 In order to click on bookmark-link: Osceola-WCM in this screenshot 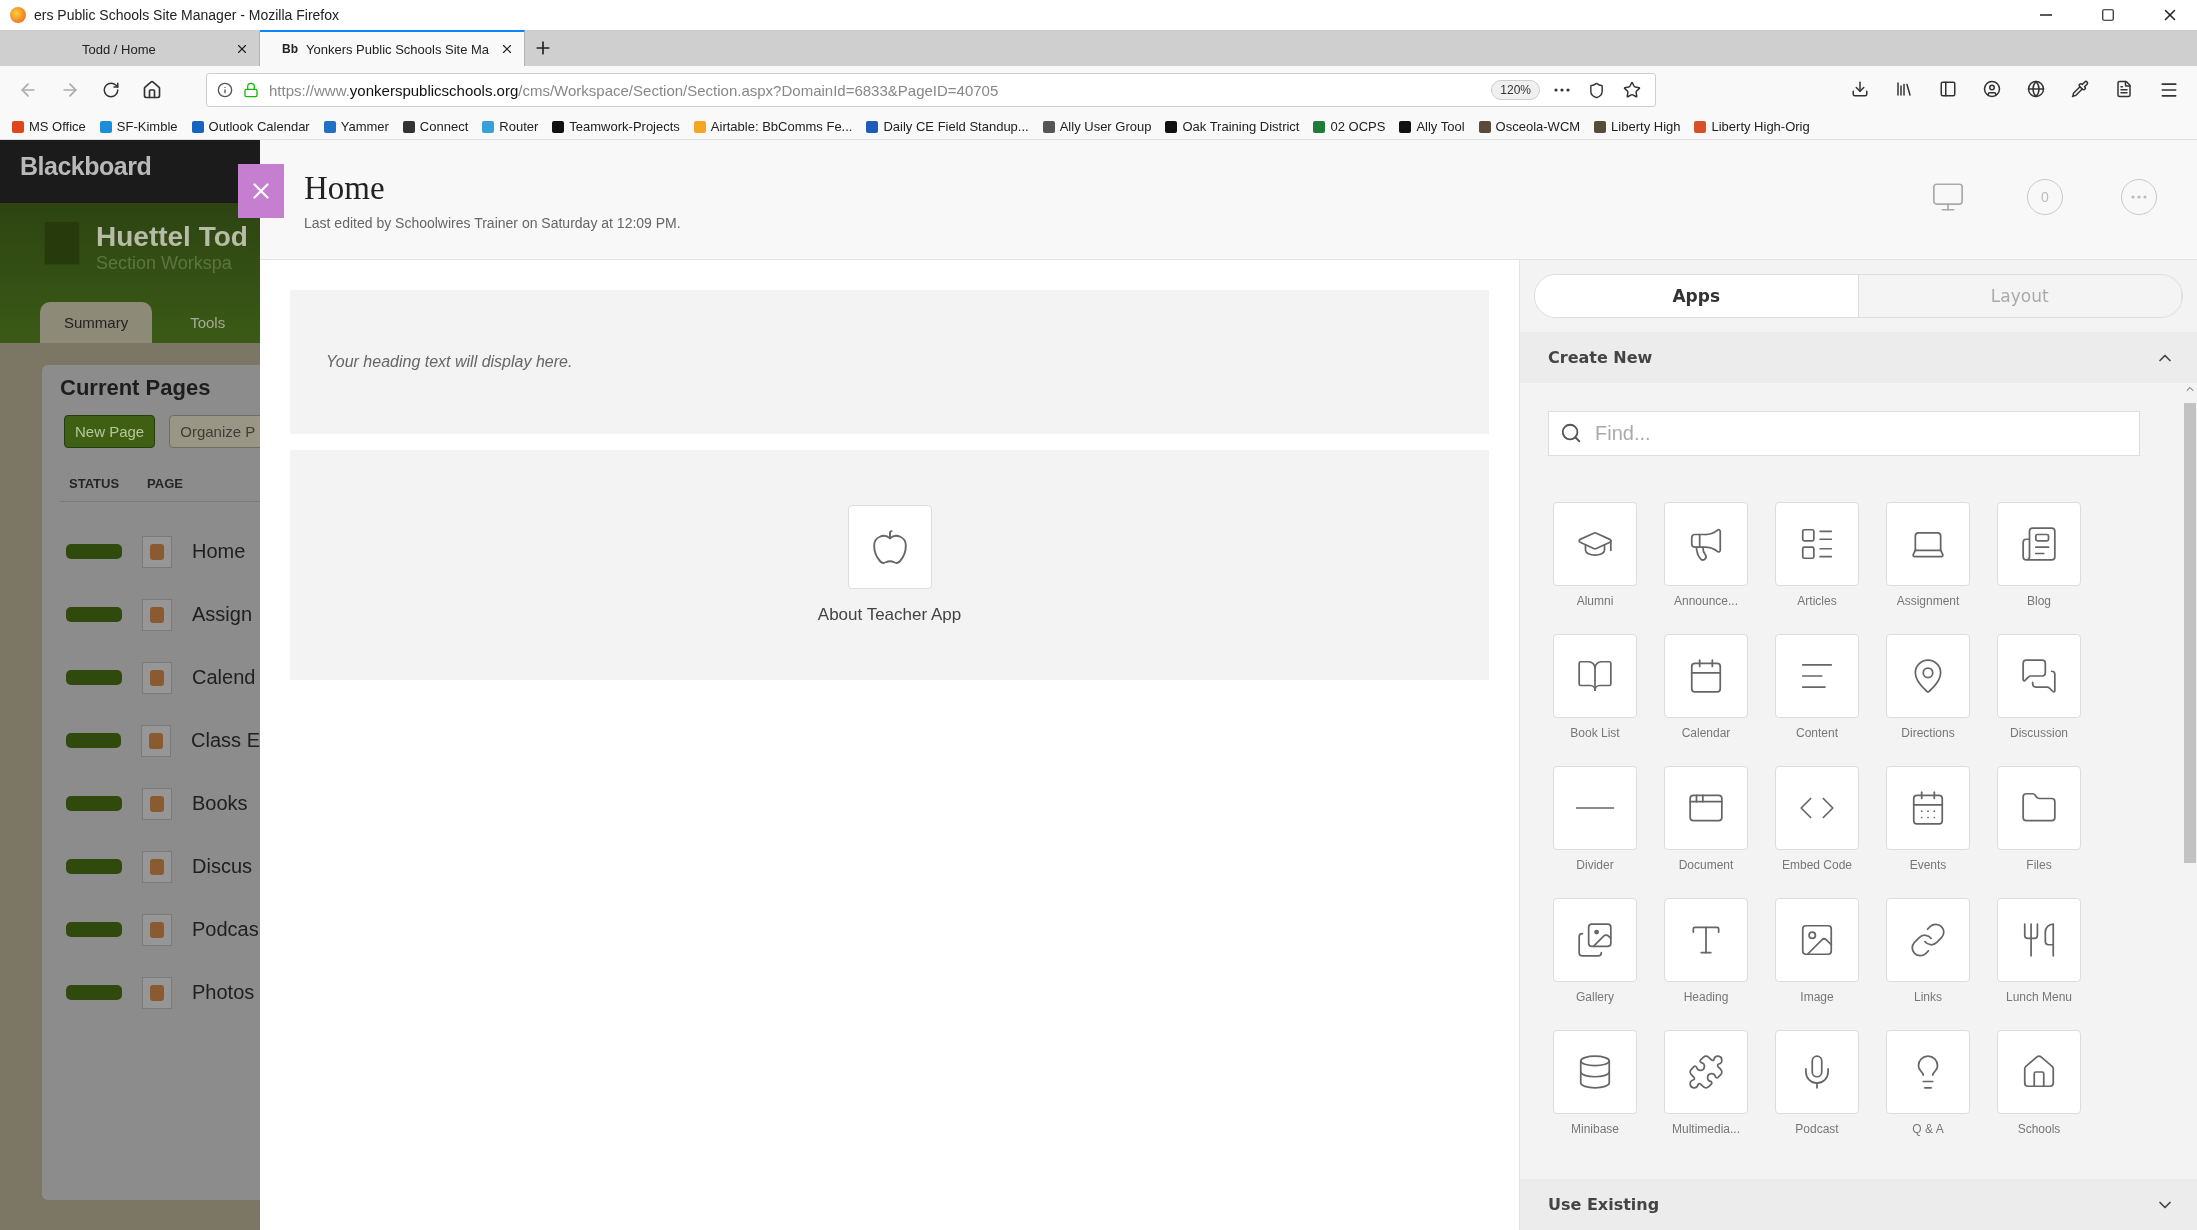, I will do `click(1529, 126)`.